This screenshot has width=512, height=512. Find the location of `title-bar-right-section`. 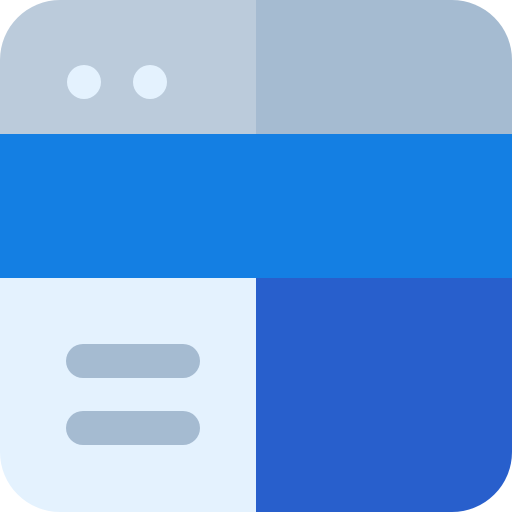

title-bar-right-section is located at coordinates (384, 67).